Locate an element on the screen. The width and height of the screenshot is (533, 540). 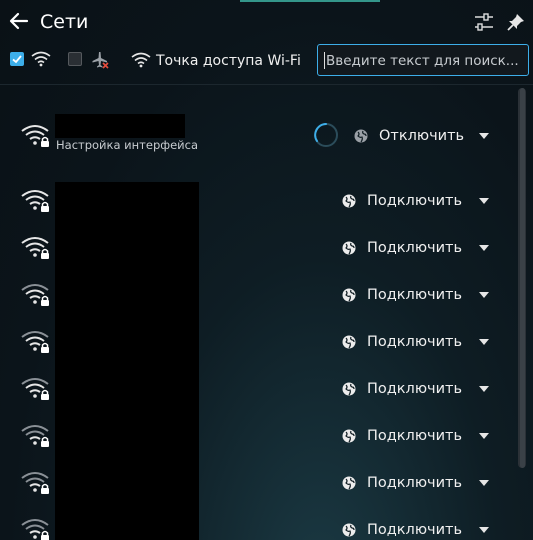
wifi-icon is located at coordinates (41, 59).